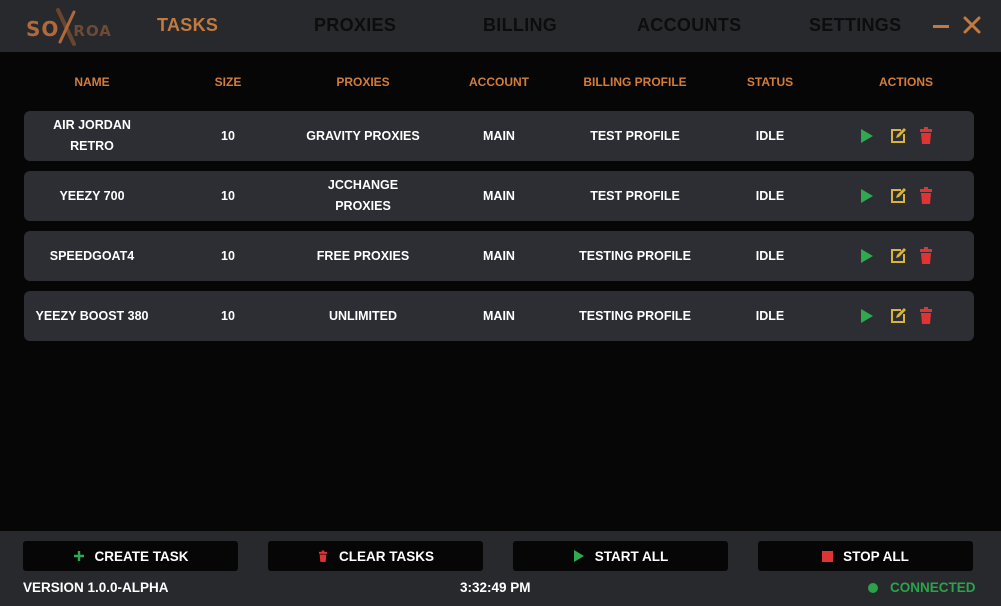 The width and height of the screenshot is (1001, 606). What do you see at coordinates (92, 31) in the screenshot?
I see `logo-text-faded: ROA` at bounding box center [92, 31].